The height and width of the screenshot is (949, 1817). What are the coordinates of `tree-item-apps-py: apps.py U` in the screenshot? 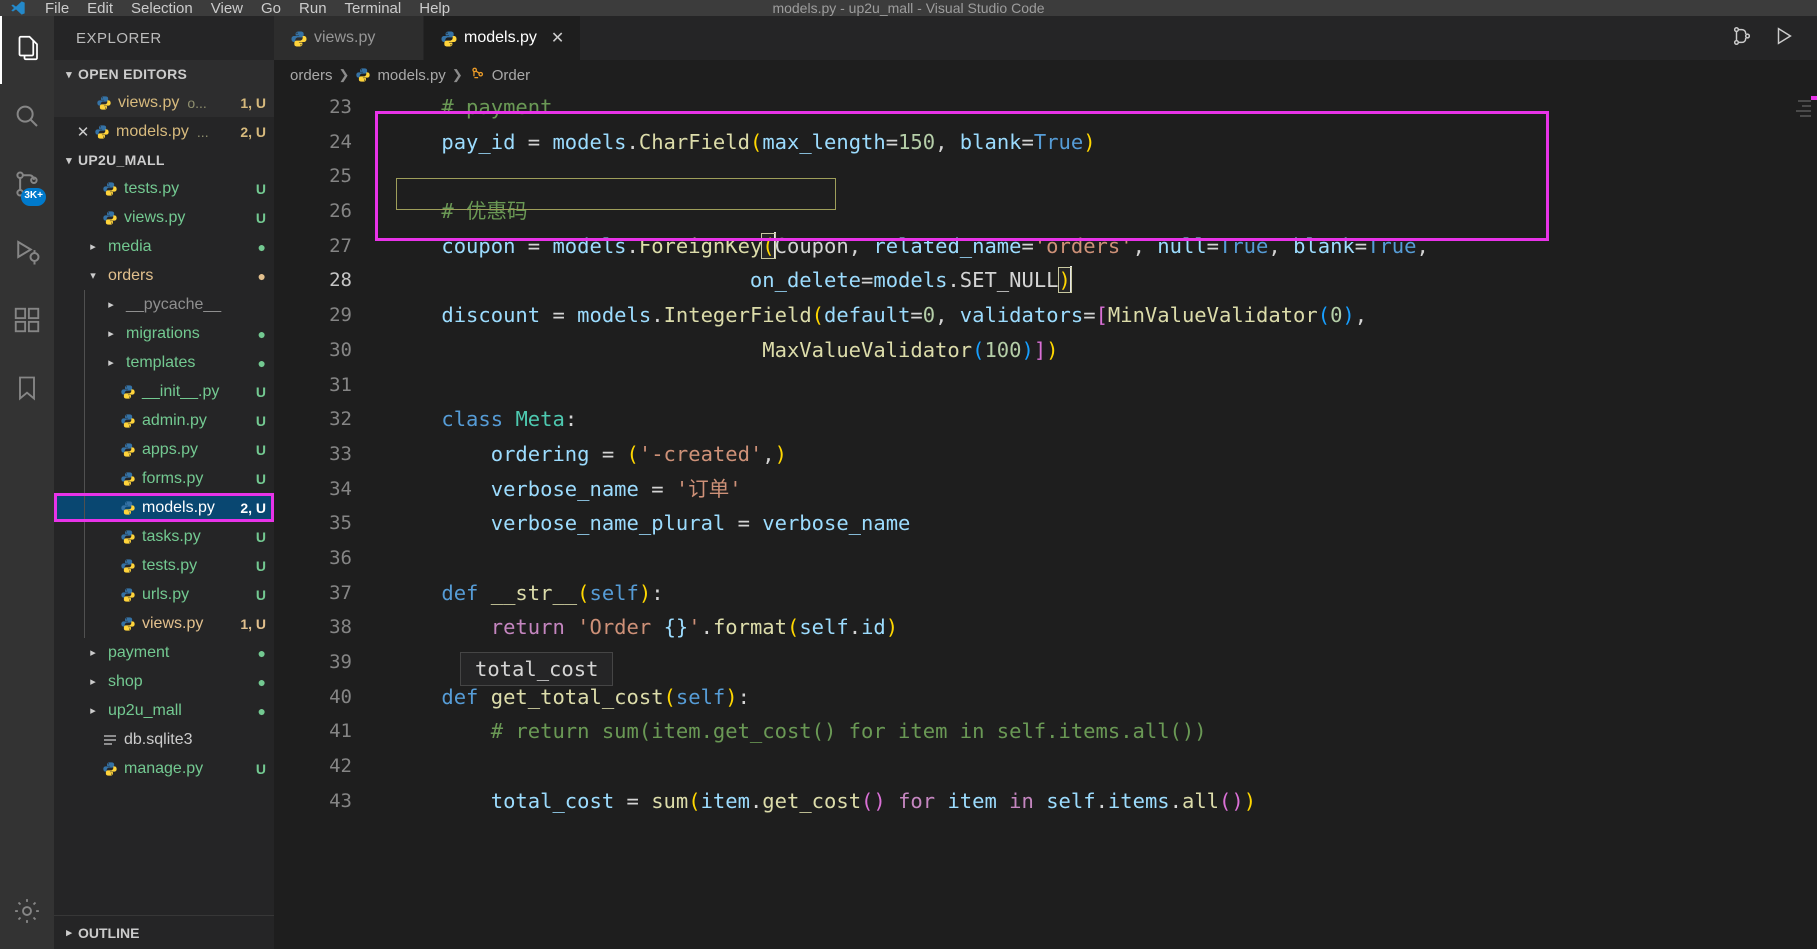 It's located at (164, 449).